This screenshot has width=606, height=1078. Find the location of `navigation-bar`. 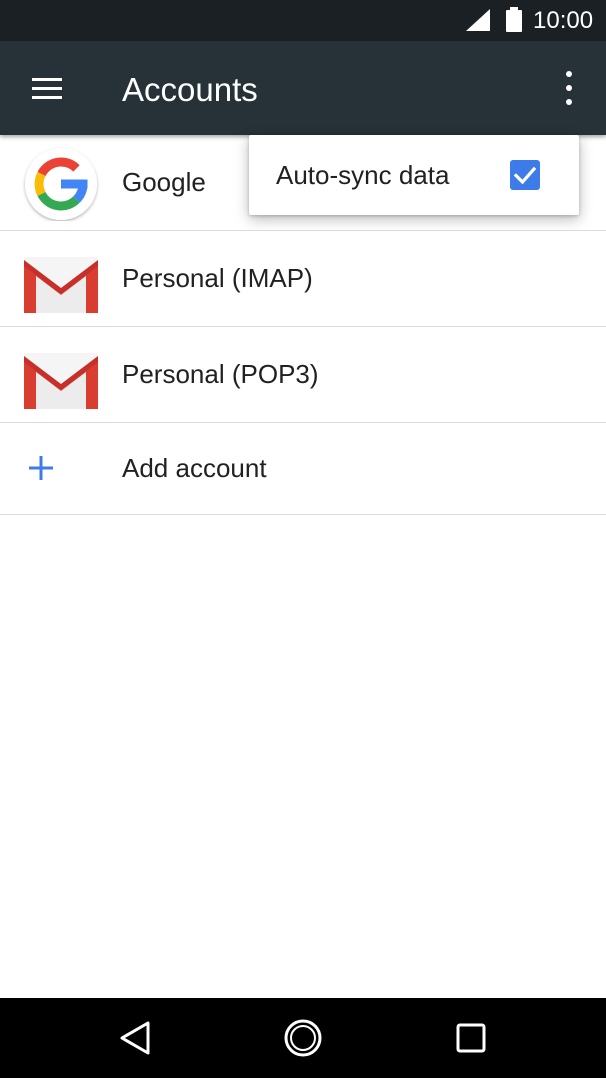

navigation-bar is located at coordinates (303, 1038).